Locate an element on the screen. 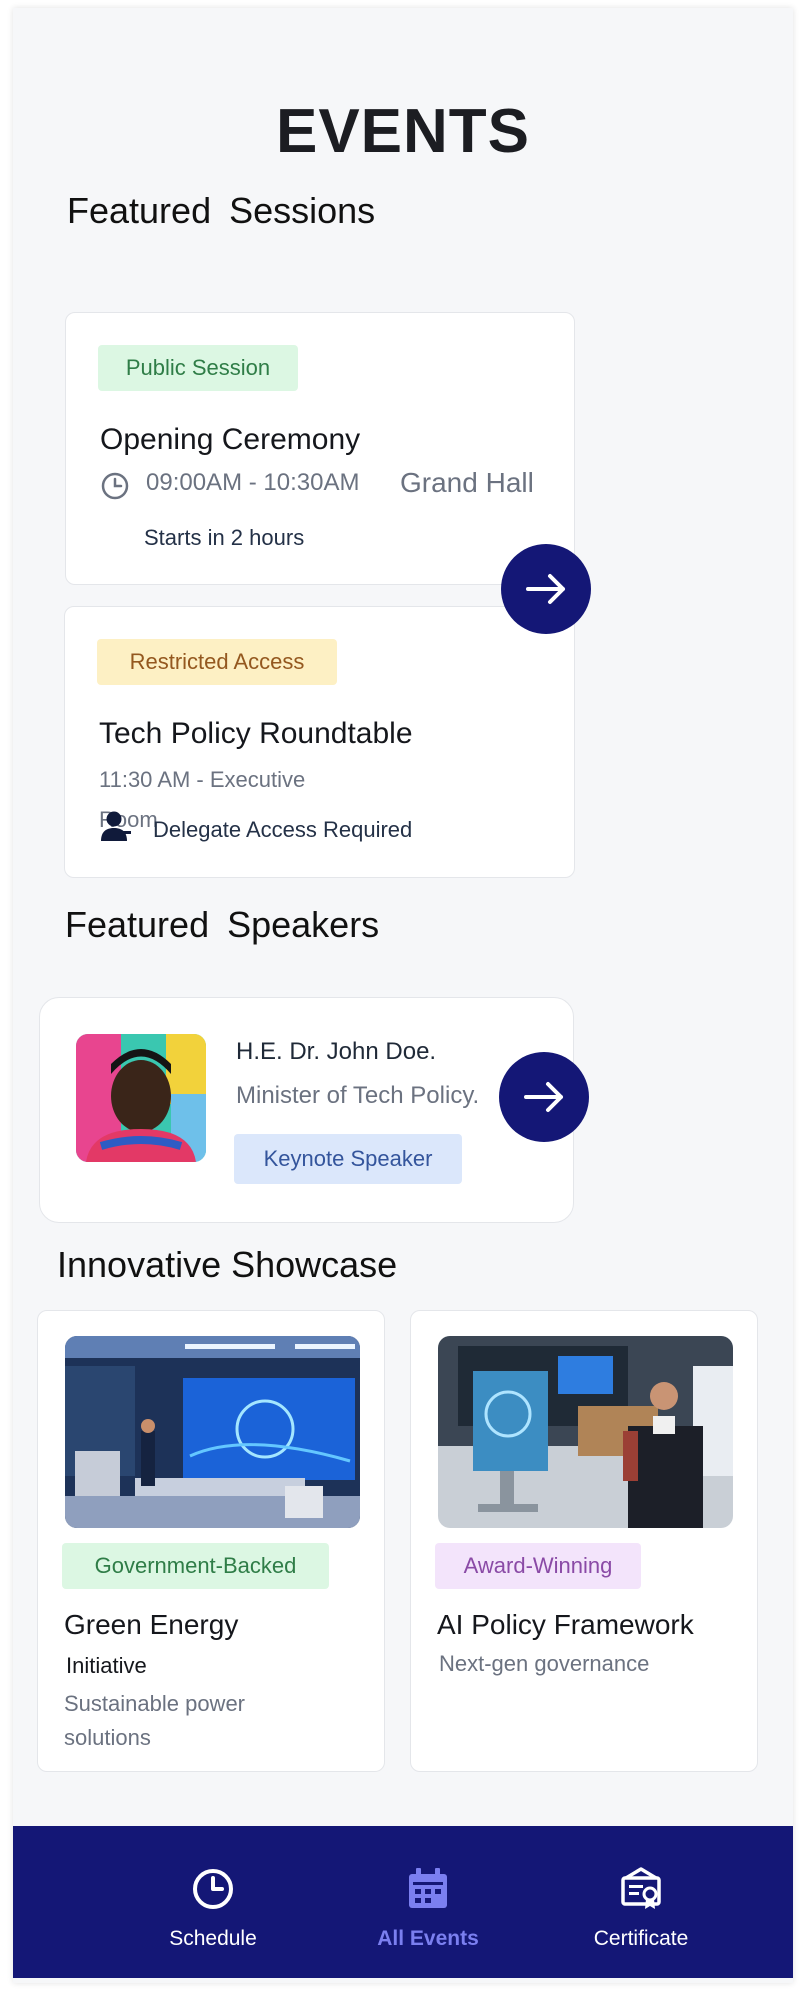 The image size is (805, 1995). showcase-title: AI Policy Framework is located at coordinates (565, 1624).